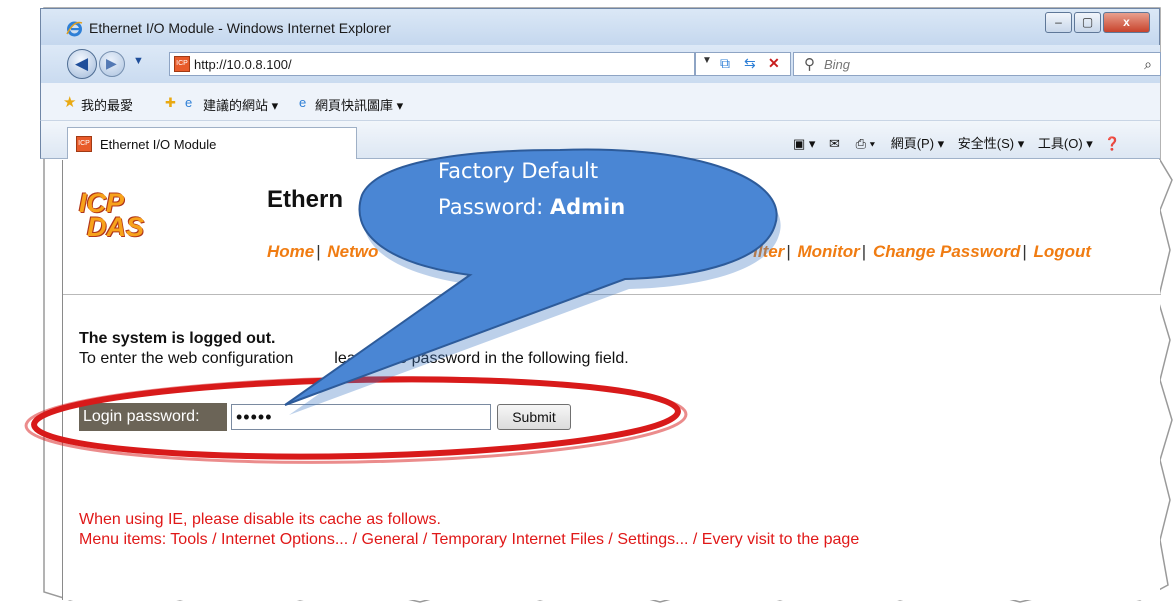 The image size is (1173, 607). Describe the element at coordinates (1126, 22) in the screenshot. I see `close-button: x` at that location.